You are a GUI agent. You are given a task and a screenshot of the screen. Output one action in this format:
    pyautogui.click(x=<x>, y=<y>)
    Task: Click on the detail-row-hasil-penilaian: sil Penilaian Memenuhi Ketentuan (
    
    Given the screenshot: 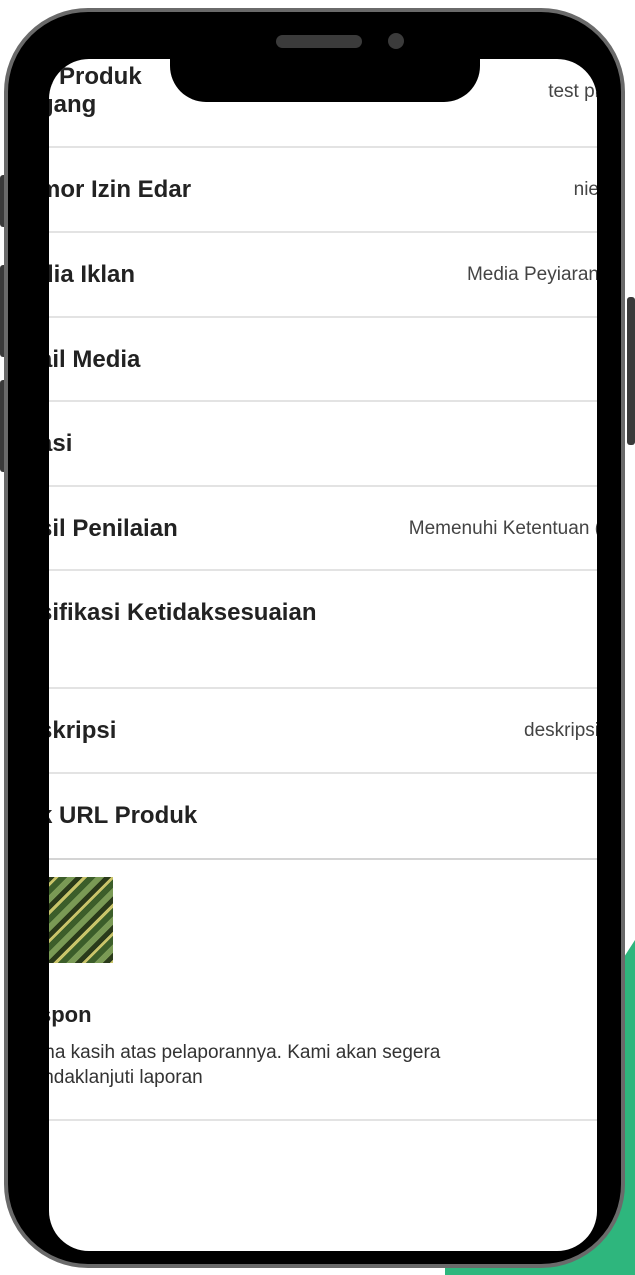 What is the action you would take?
    pyautogui.click(x=323, y=529)
    